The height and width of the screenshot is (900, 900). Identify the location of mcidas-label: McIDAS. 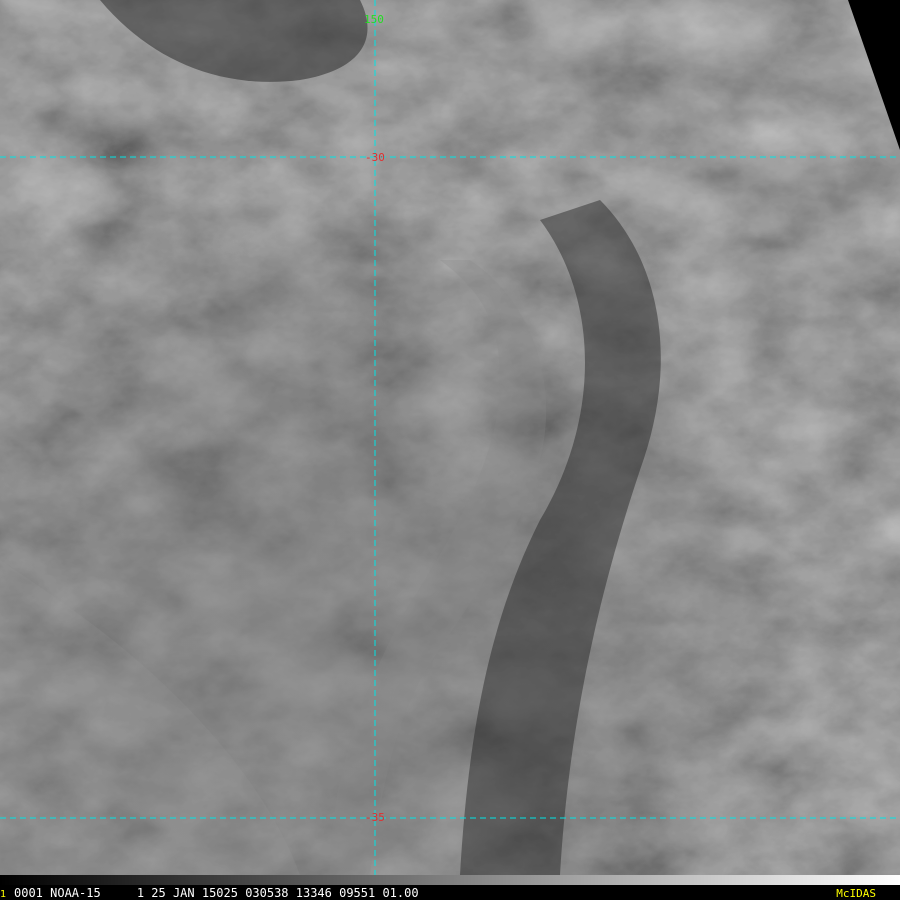
(856, 893).